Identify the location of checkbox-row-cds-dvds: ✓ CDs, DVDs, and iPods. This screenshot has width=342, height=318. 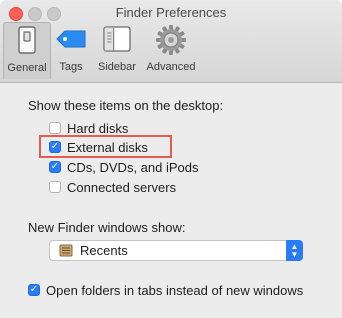
(124, 167).